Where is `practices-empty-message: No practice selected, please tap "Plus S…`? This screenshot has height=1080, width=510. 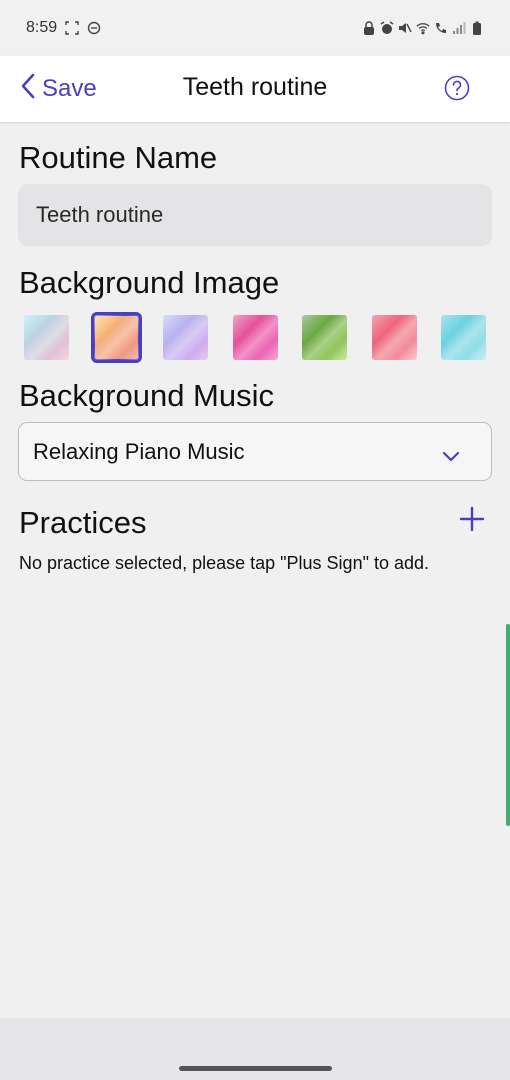 practices-empty-message: No practice selected, please tap "Plus S… is located at coordinates (224, 563).